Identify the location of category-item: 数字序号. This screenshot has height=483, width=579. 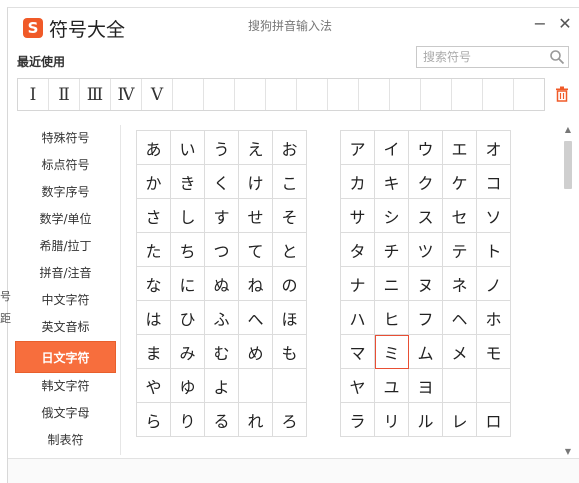
(65, 192).